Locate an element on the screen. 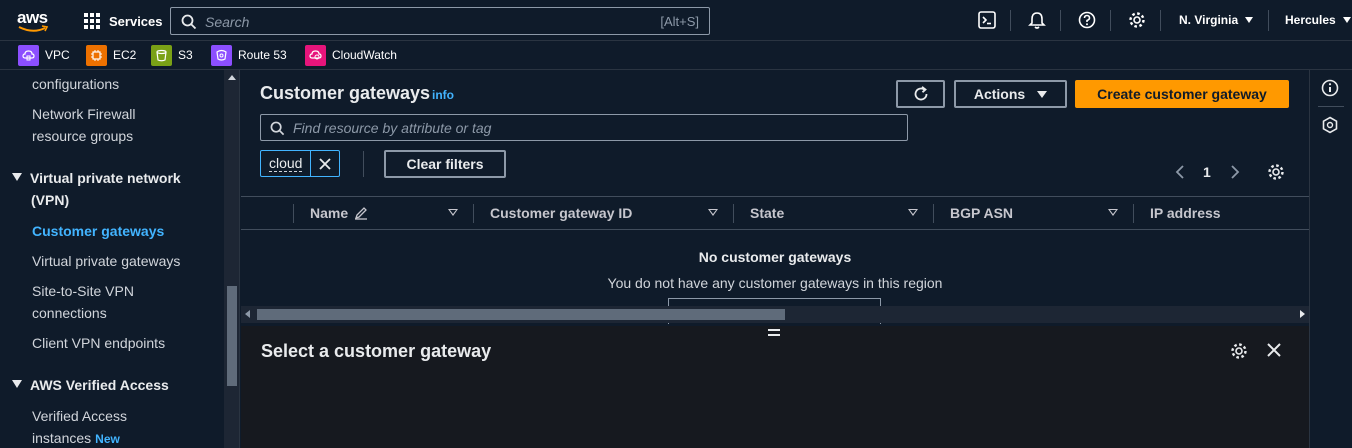 This screenshot has width=1352, height=448. sidebar-section-verified-access: AWS Verified Access is located at coordinates (90, 385).